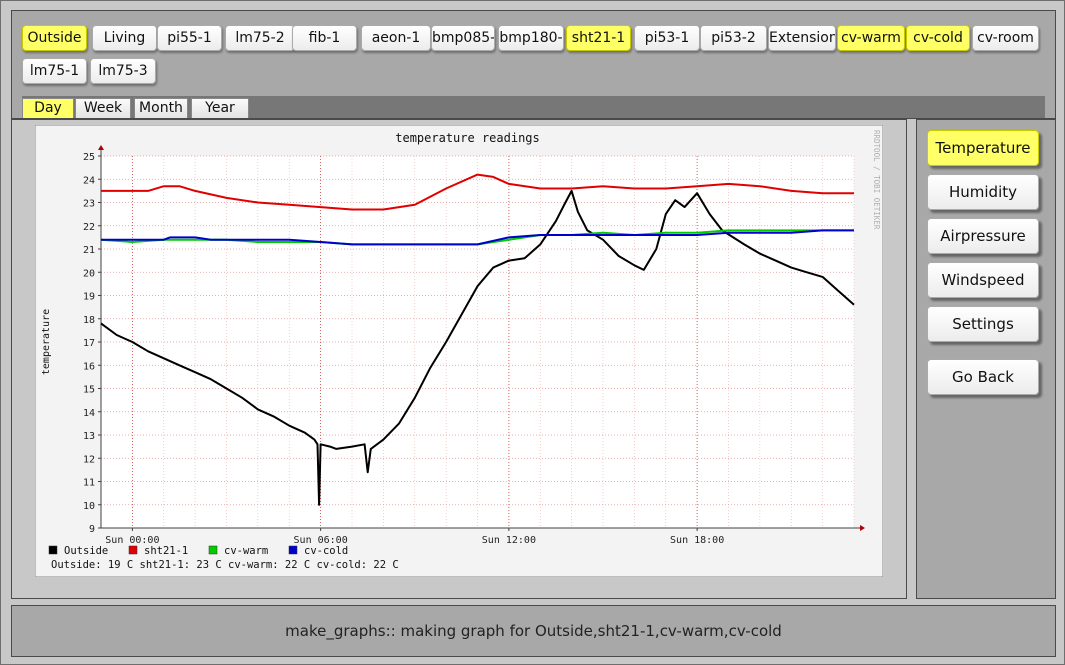 This screenshot has width=1065, height=665. I want to click on y-tick-label: 24, so click(89, 180).